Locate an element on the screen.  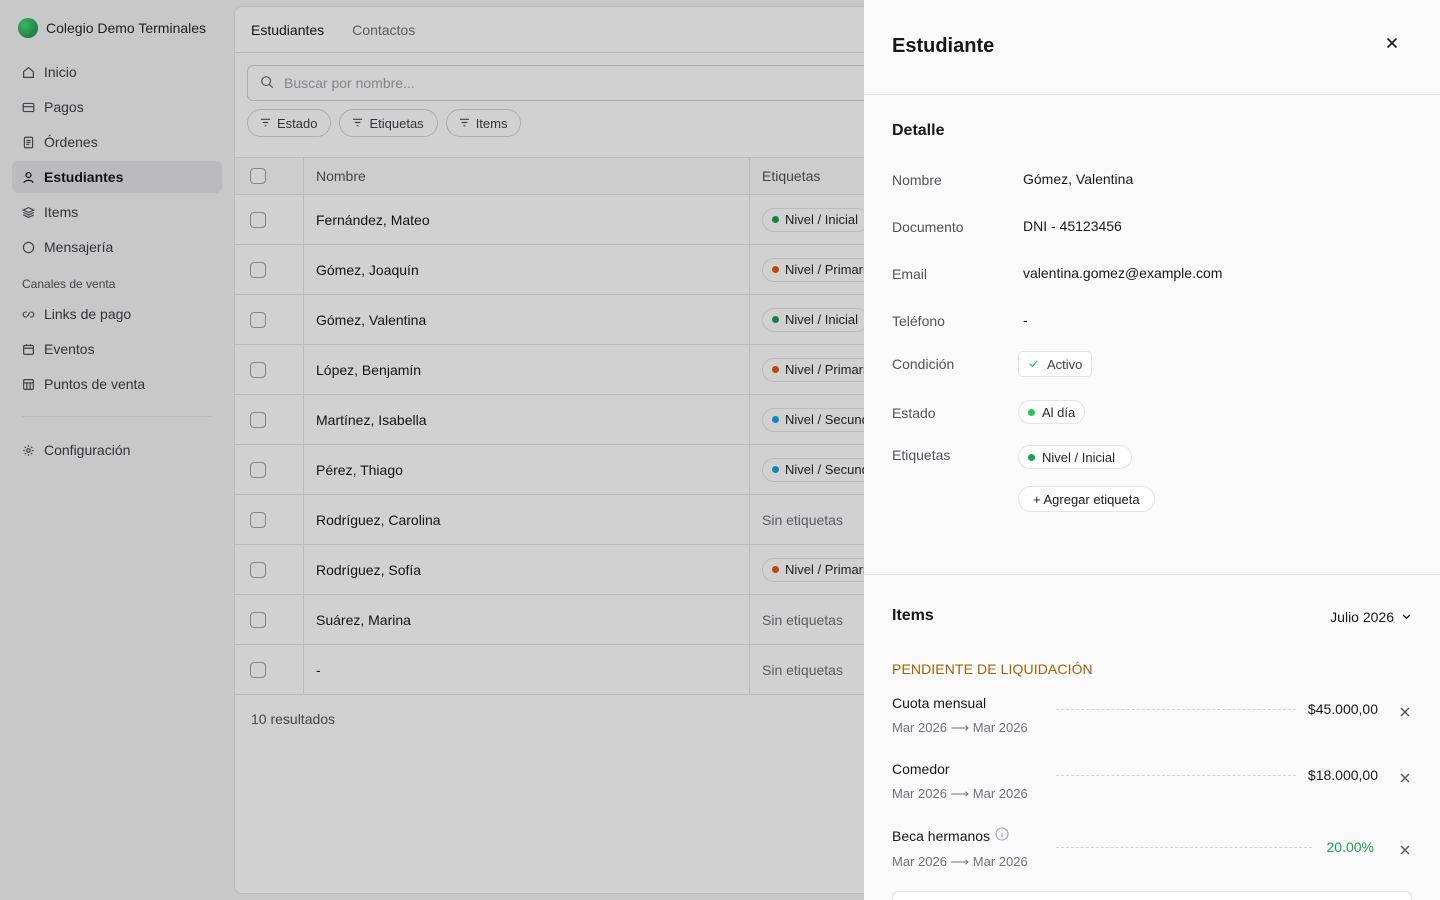
status-label: Al día is located at coordinates (1059, 412).